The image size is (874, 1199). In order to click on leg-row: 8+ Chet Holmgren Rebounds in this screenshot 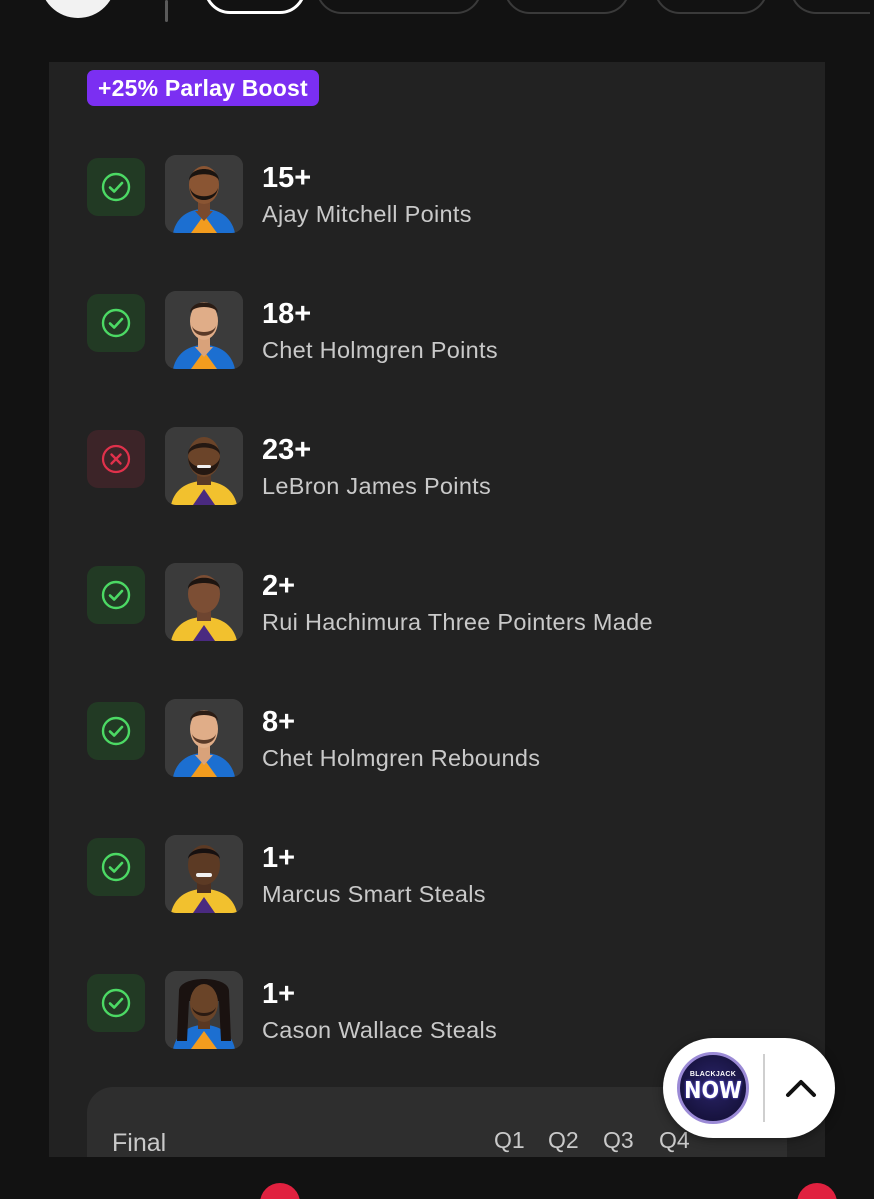, I will do `click(437, 739)`.